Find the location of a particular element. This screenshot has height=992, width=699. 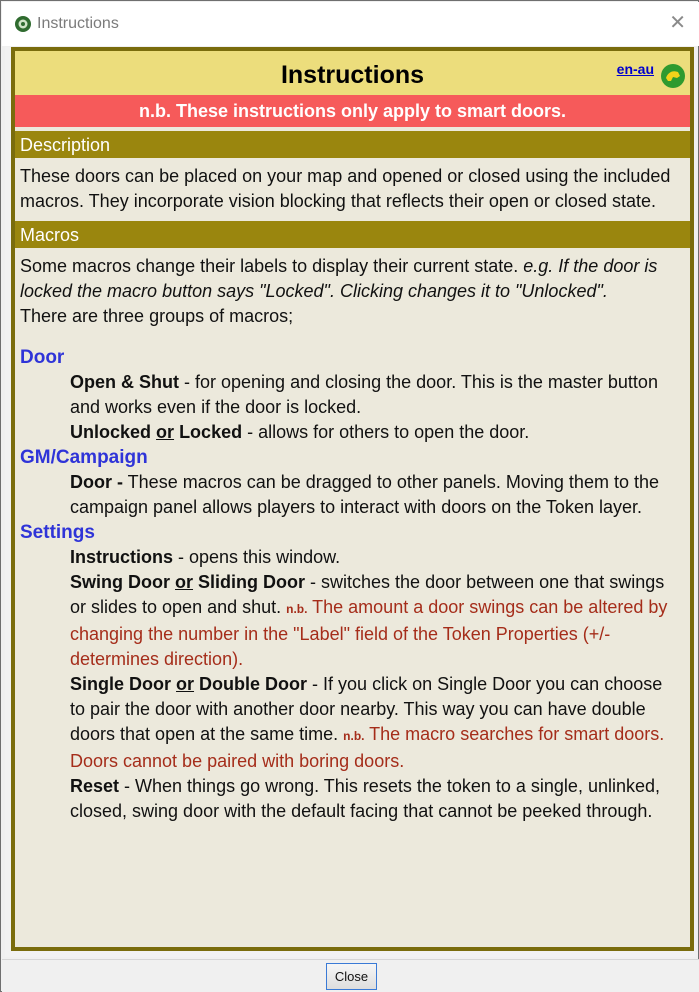

group-gm-title: GM/Campaign is located at coordinates (84, 457).